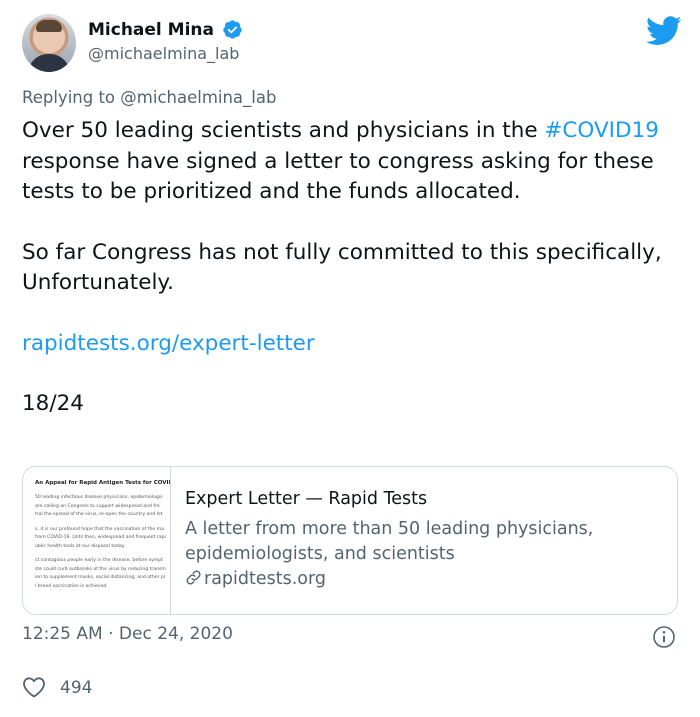 This screenshot has height=717, width=700. What do you see at coordinates (664, 637) in the screenshot?
I see `info-icon` at bounding box center [664, 637].